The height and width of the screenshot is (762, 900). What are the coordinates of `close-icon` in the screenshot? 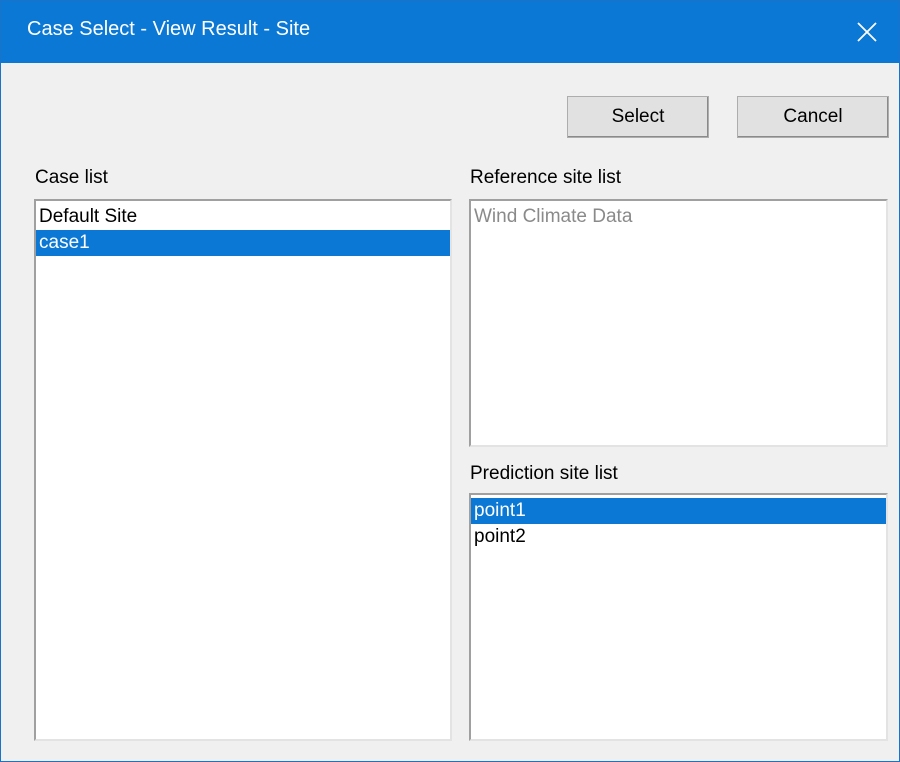 It's located at (867, 32).